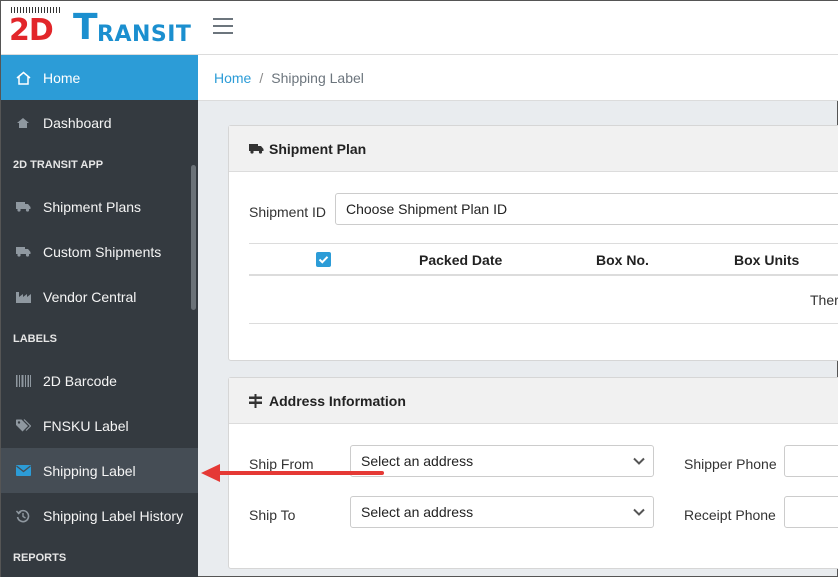  Describe the element at coordinates (35, 338) in the screenshot. I see `sidebar-section-labels: LABELS` at that location.